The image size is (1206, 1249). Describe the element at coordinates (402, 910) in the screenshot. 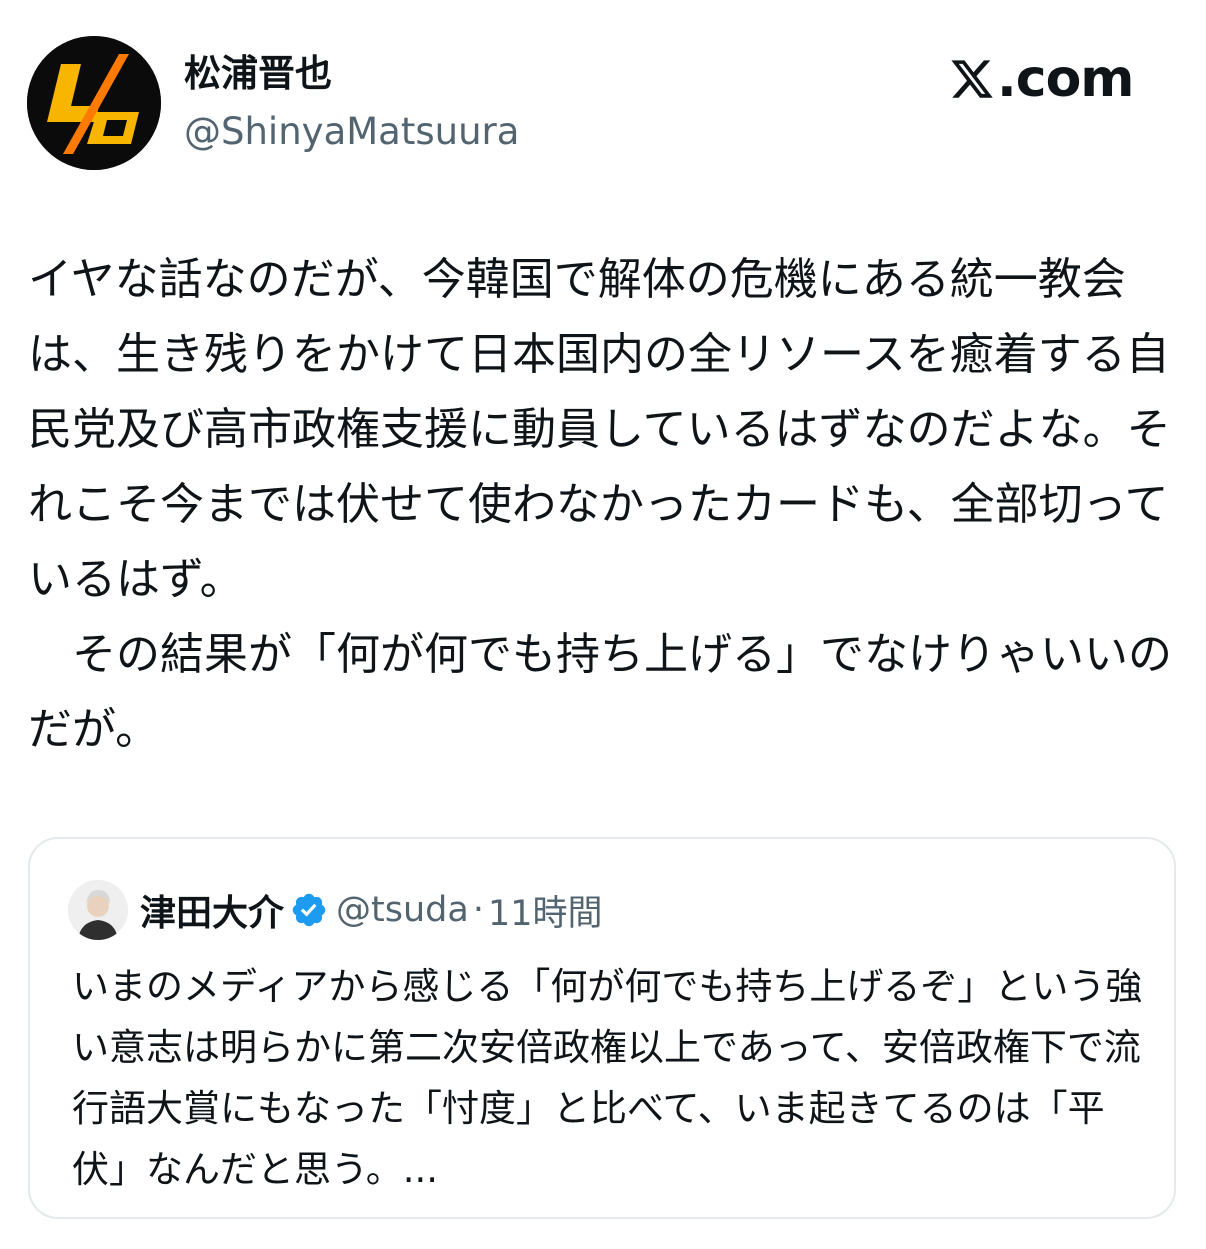

I see `quoted-author-handle: @tsuda` at that location.